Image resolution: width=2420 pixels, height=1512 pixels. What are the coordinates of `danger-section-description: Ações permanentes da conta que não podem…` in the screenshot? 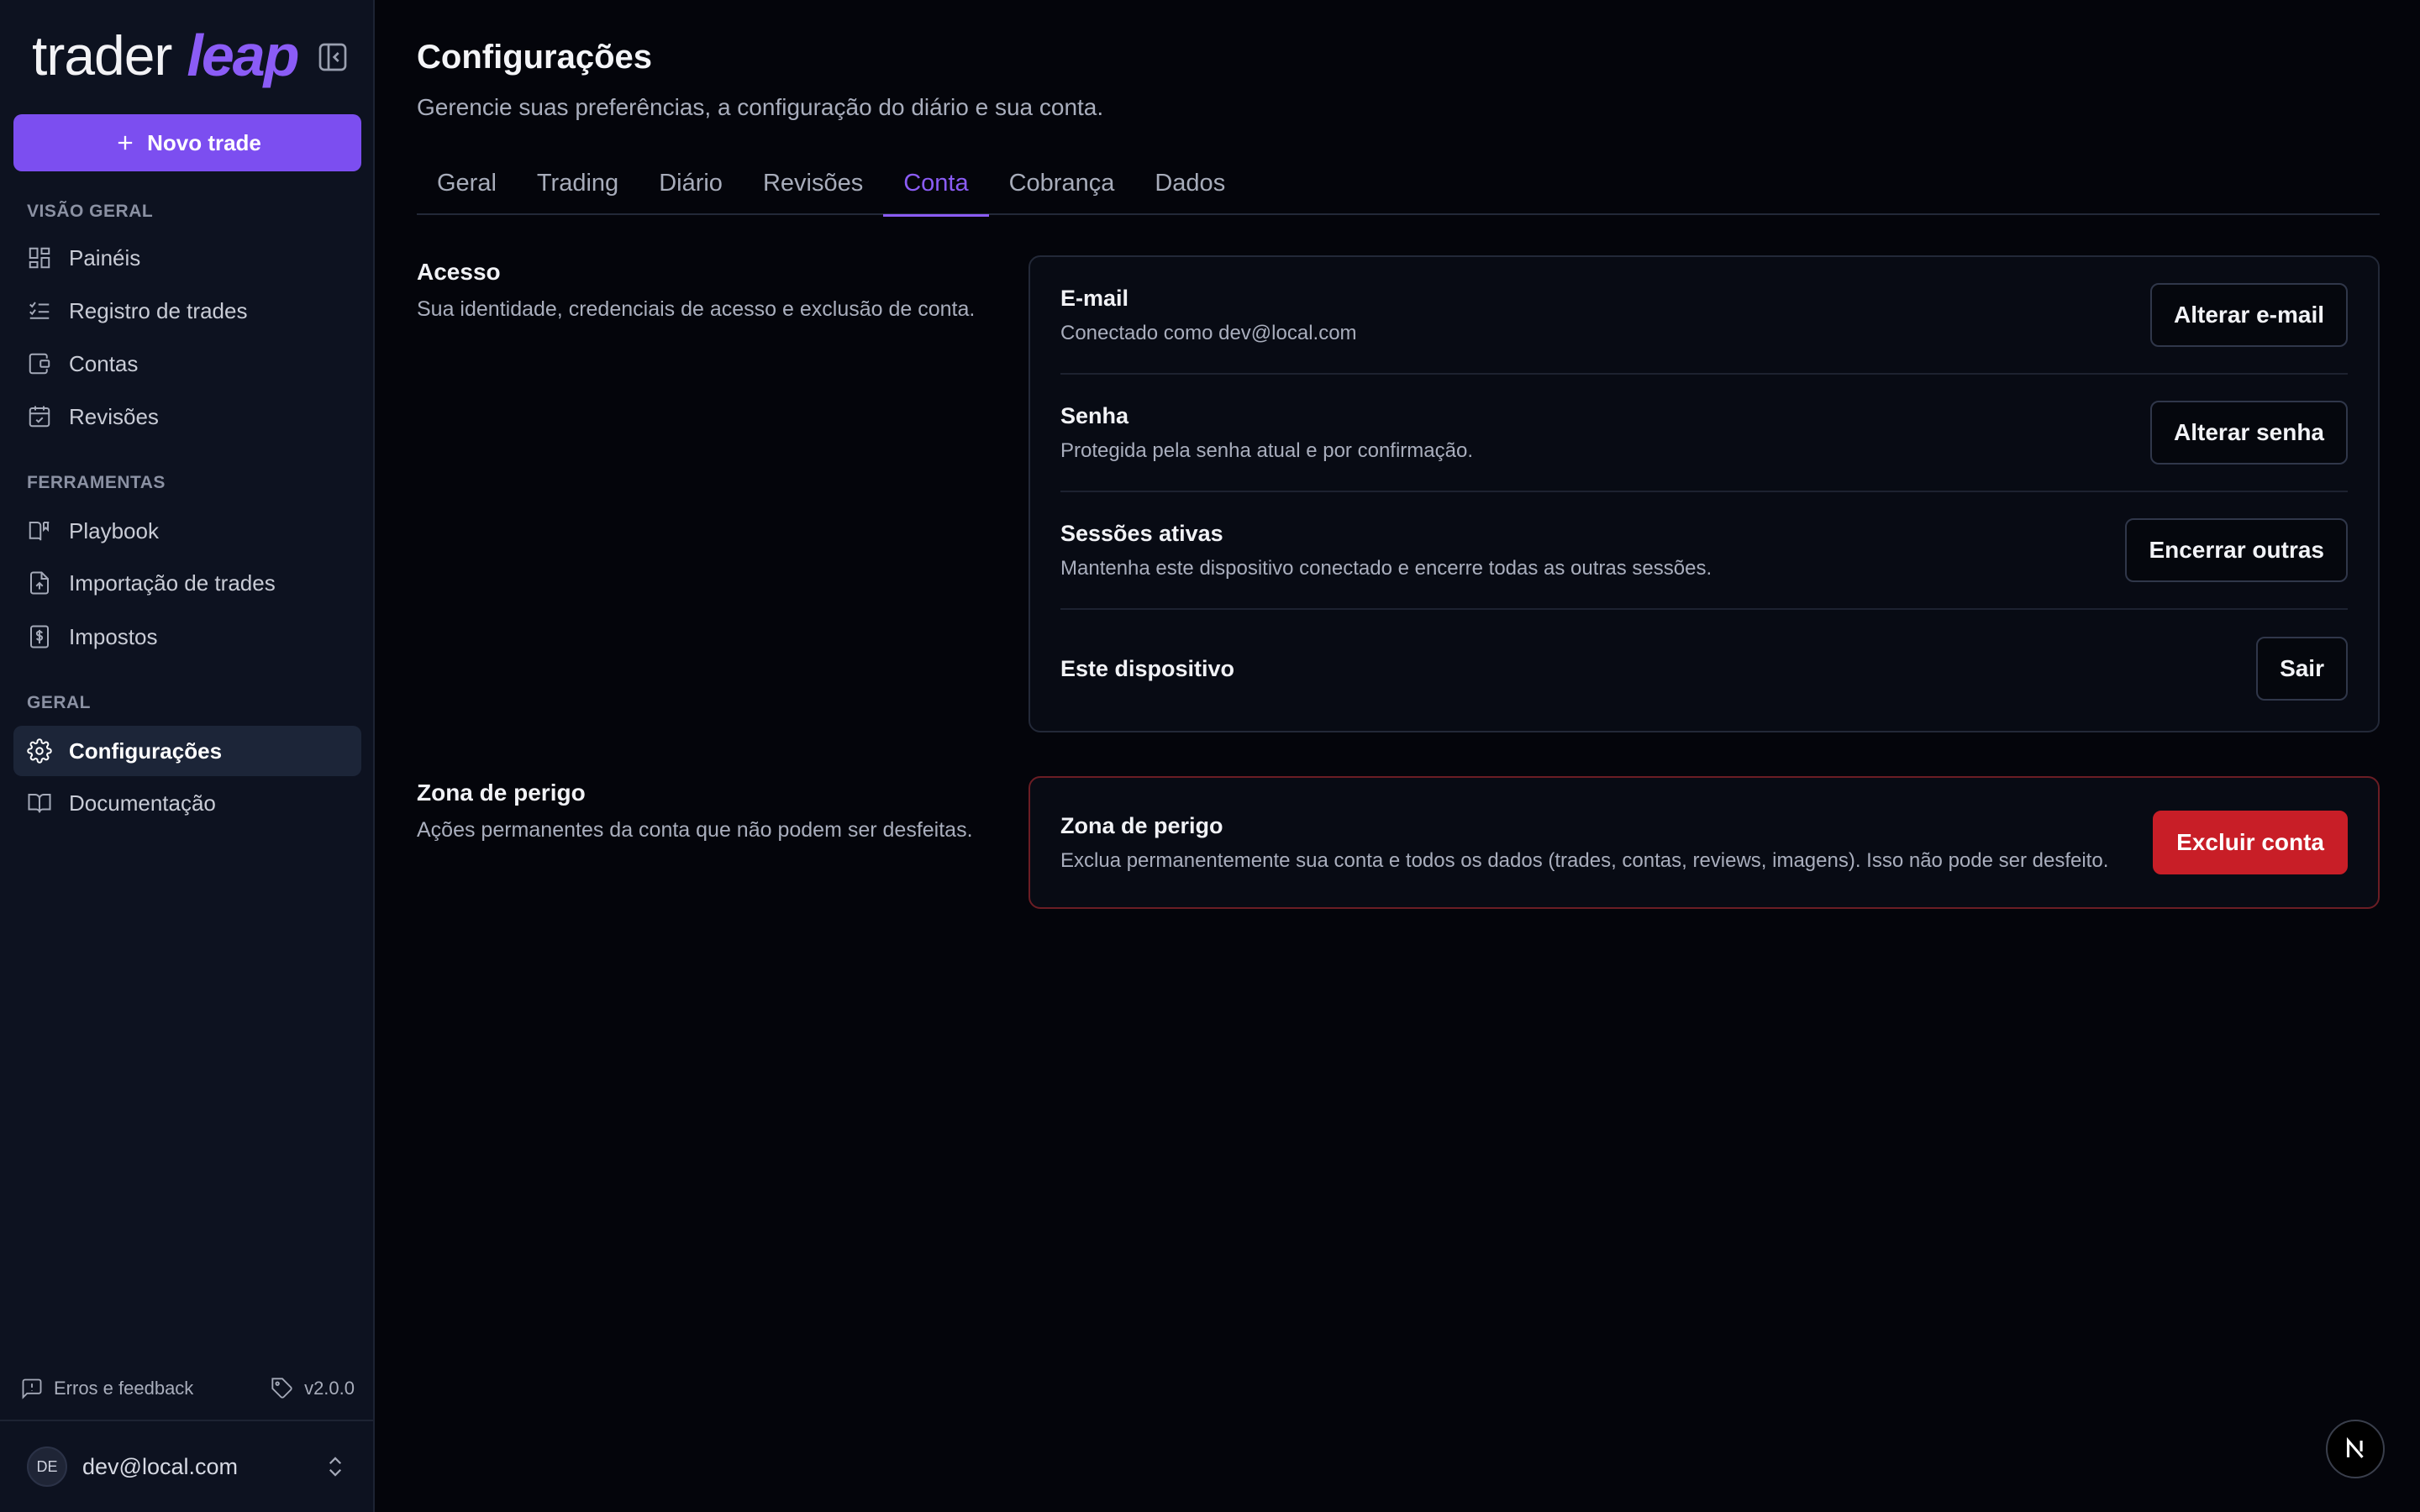 It's located at (695, 830).